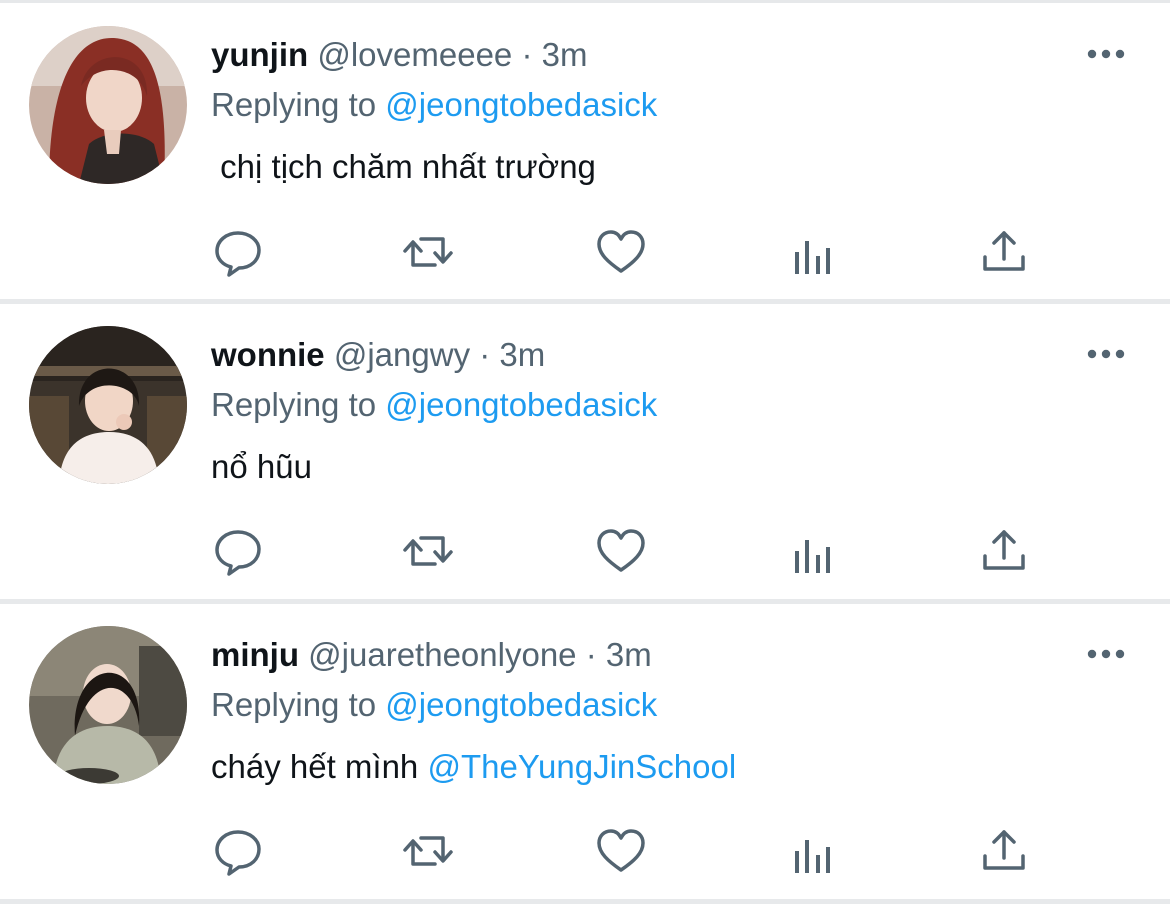 The width and height of the screenshot is (1170, 910). I want to click on display-name: yunjin, so click(259, 54).